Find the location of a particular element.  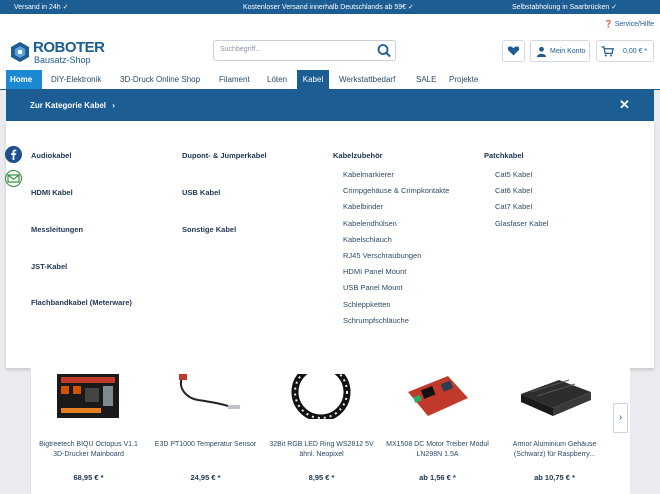

product-price: ab 10,75 € * is located at coordinates (554, 477).